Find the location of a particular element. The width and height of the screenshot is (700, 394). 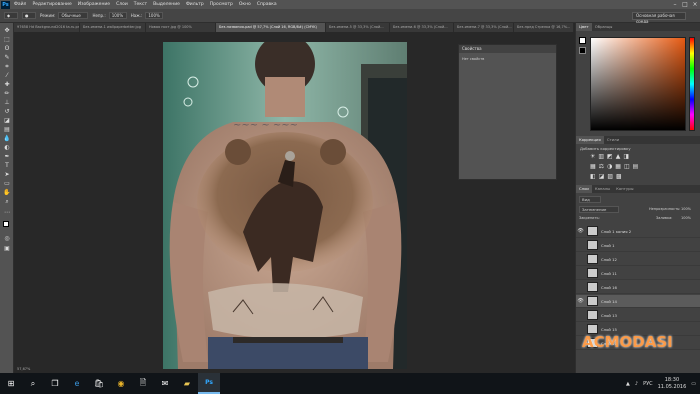

tab-color: Цвет is located at coordinates (584, 27).